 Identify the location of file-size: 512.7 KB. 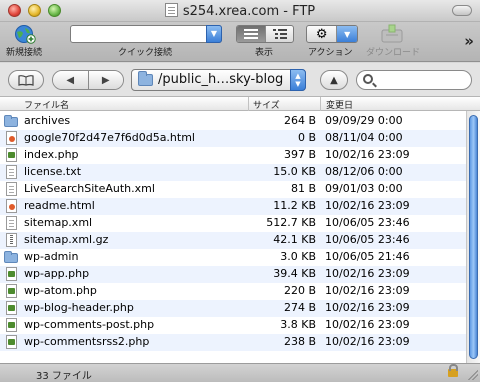
(291, 222).